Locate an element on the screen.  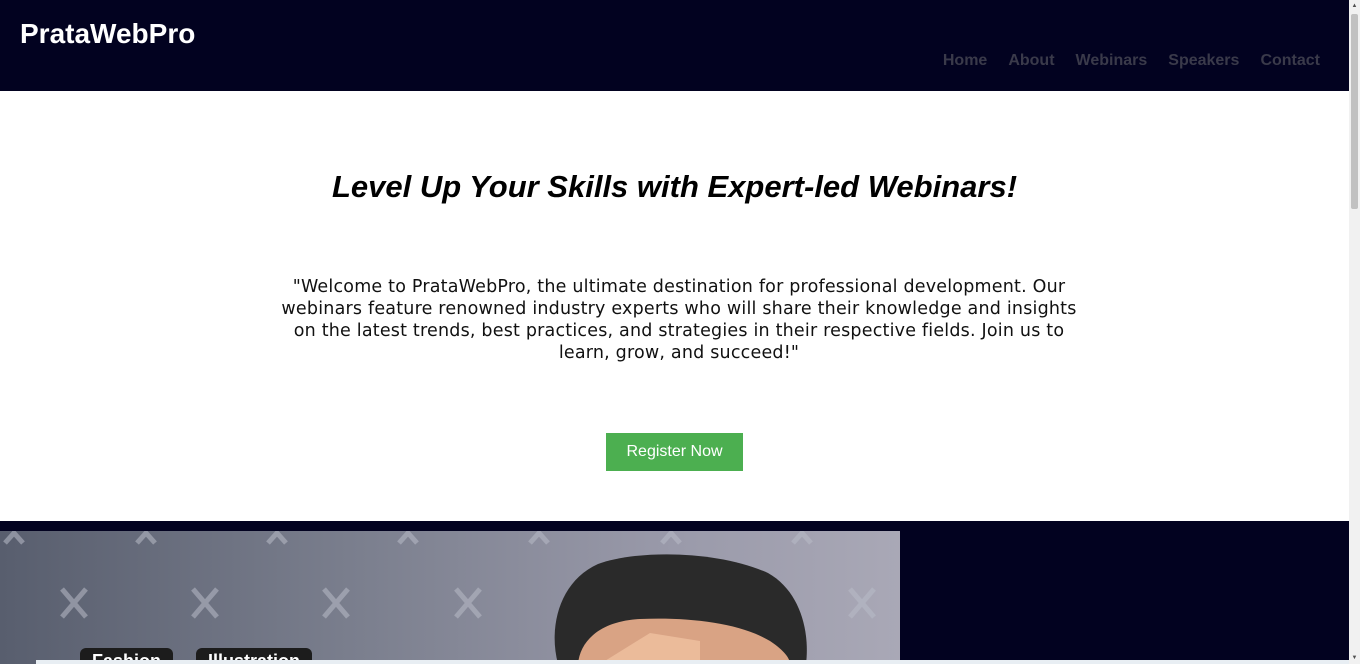
featured-banner-image: Fashion Illustration is located at coordinates (450, 597).